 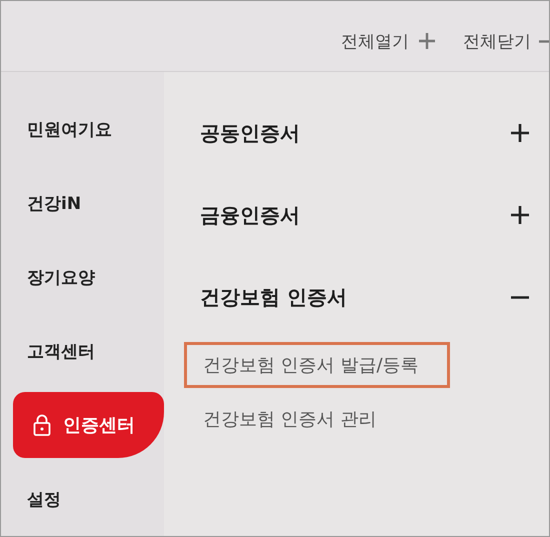 What do you see at coordinates (48, 277) in the screenshot?
I see `sidebar-item: 장기요양` at bounding box center [48, 277].